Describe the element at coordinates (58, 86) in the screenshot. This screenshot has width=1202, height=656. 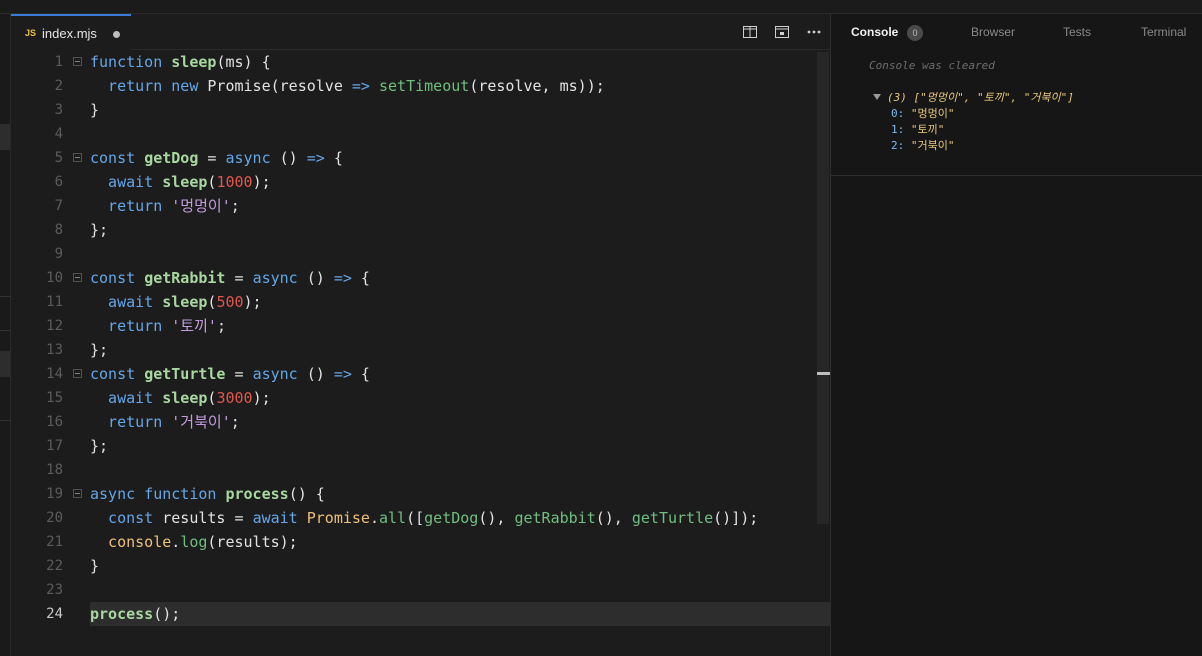
I see `line-number: 2` at that location.